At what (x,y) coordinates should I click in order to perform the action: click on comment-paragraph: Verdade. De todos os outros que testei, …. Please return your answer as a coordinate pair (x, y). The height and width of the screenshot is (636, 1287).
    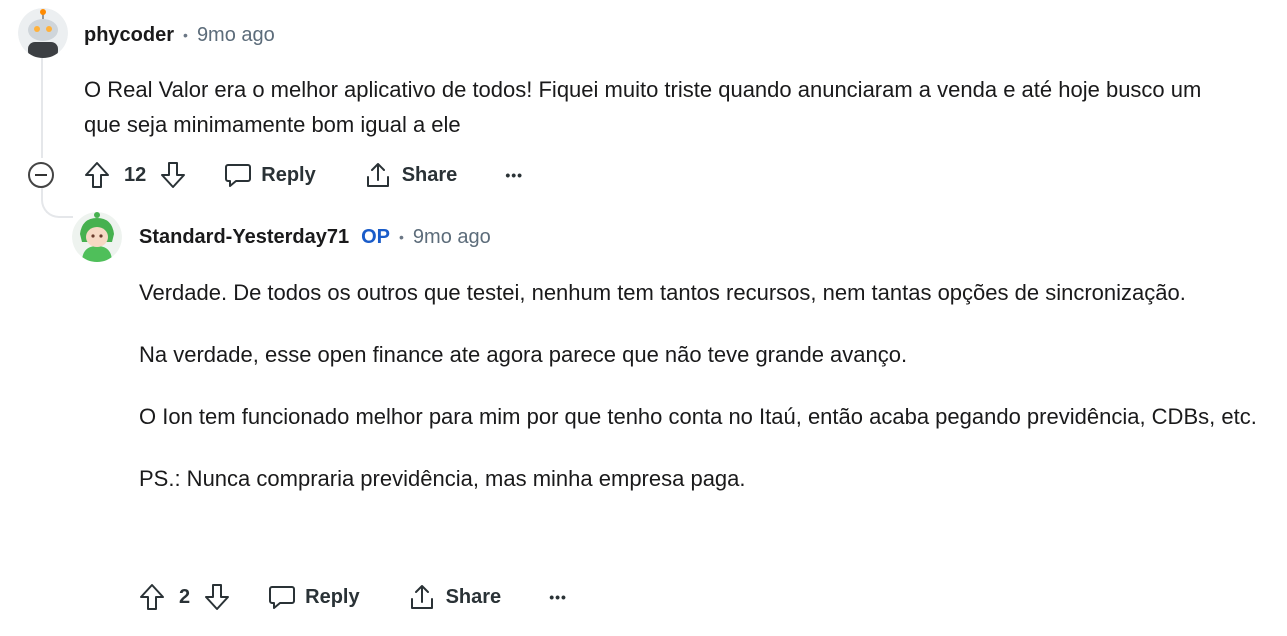
    Looking at the image, I should click on (662, 292).